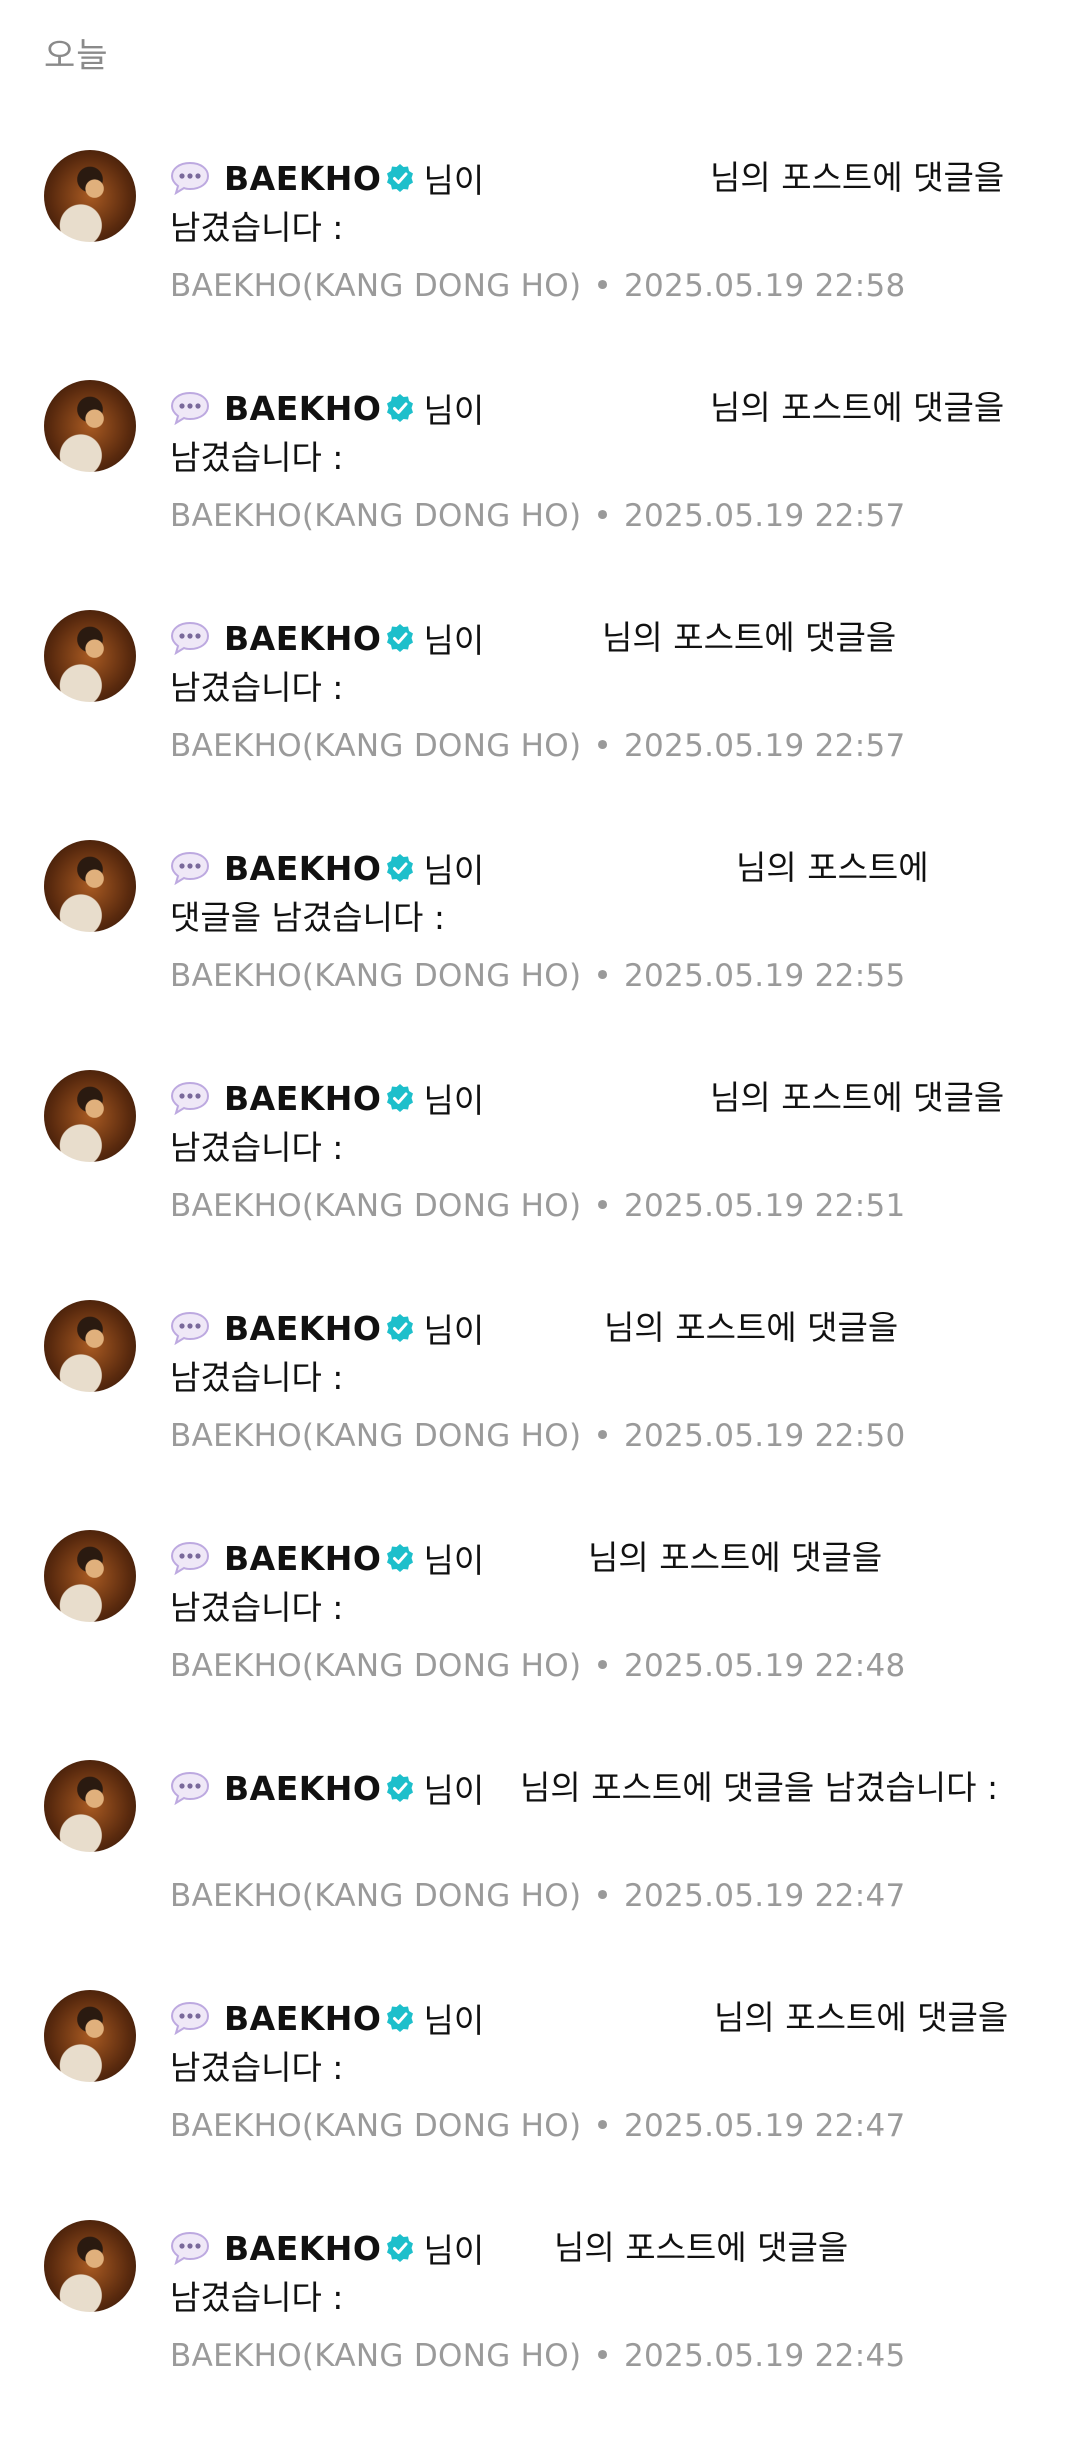 The width and height of the screenshot is (1080, 2440). I want to click on notification-meta: BAEKHO(KANG DONG HO) • 2025.05.19 22:55, so click(537, 976).